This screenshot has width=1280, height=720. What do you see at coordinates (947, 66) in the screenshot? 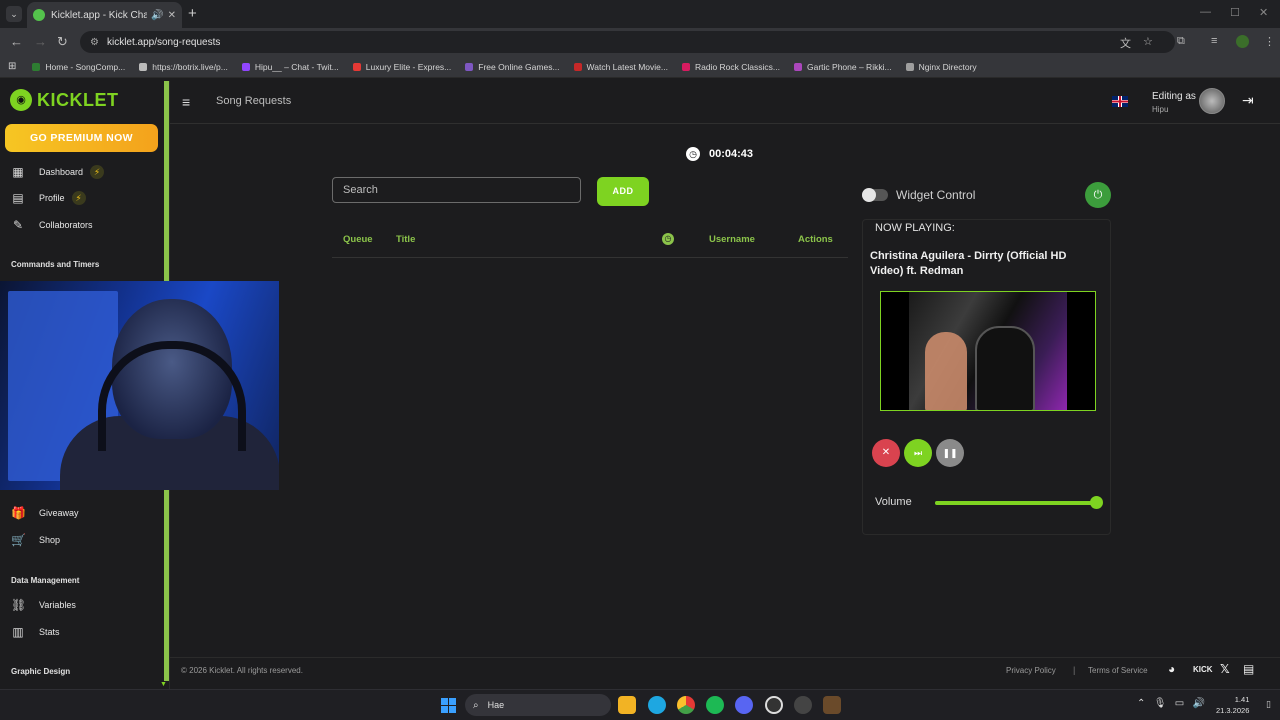
I see `bookmark-label: Nginx Directory` at bounding box center [947, 66].